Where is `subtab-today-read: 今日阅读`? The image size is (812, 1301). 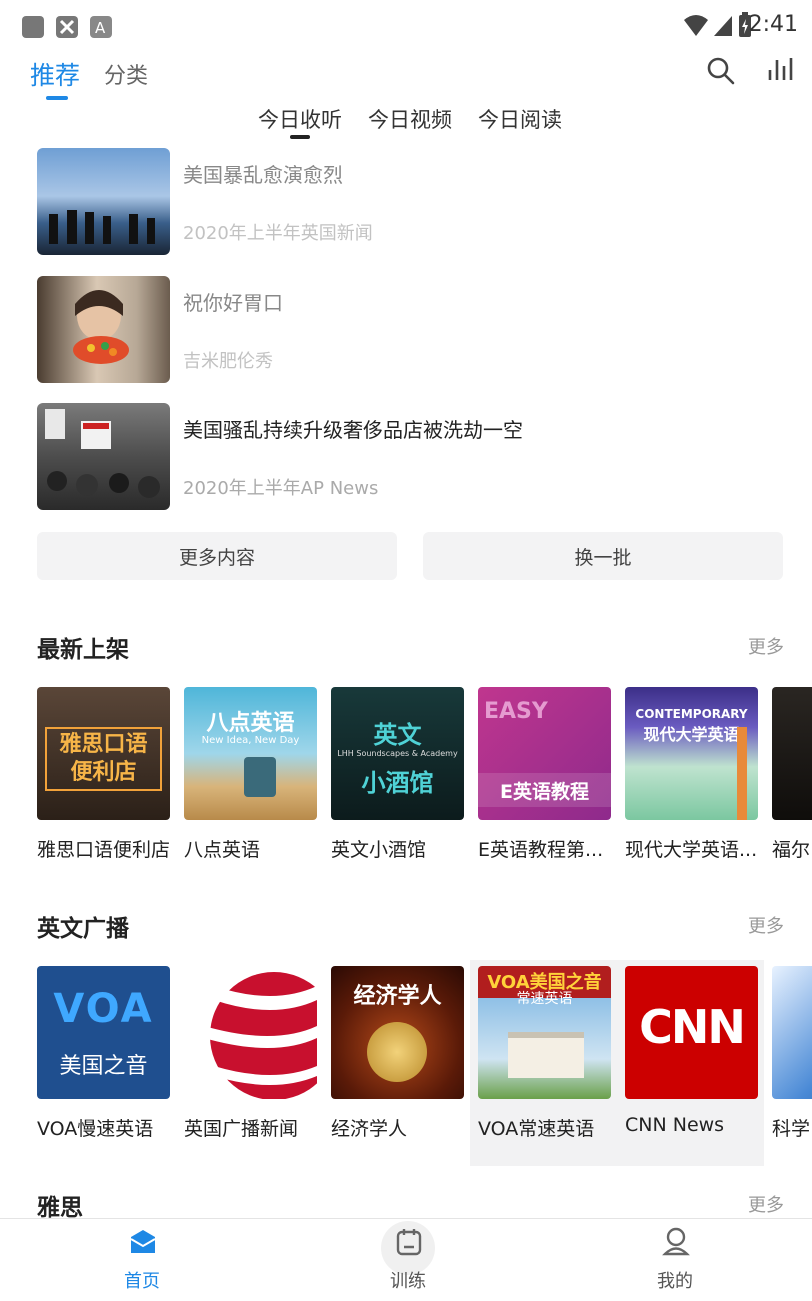
subtab-today-read: 今日阅读 is located at coordinates (520, 119).